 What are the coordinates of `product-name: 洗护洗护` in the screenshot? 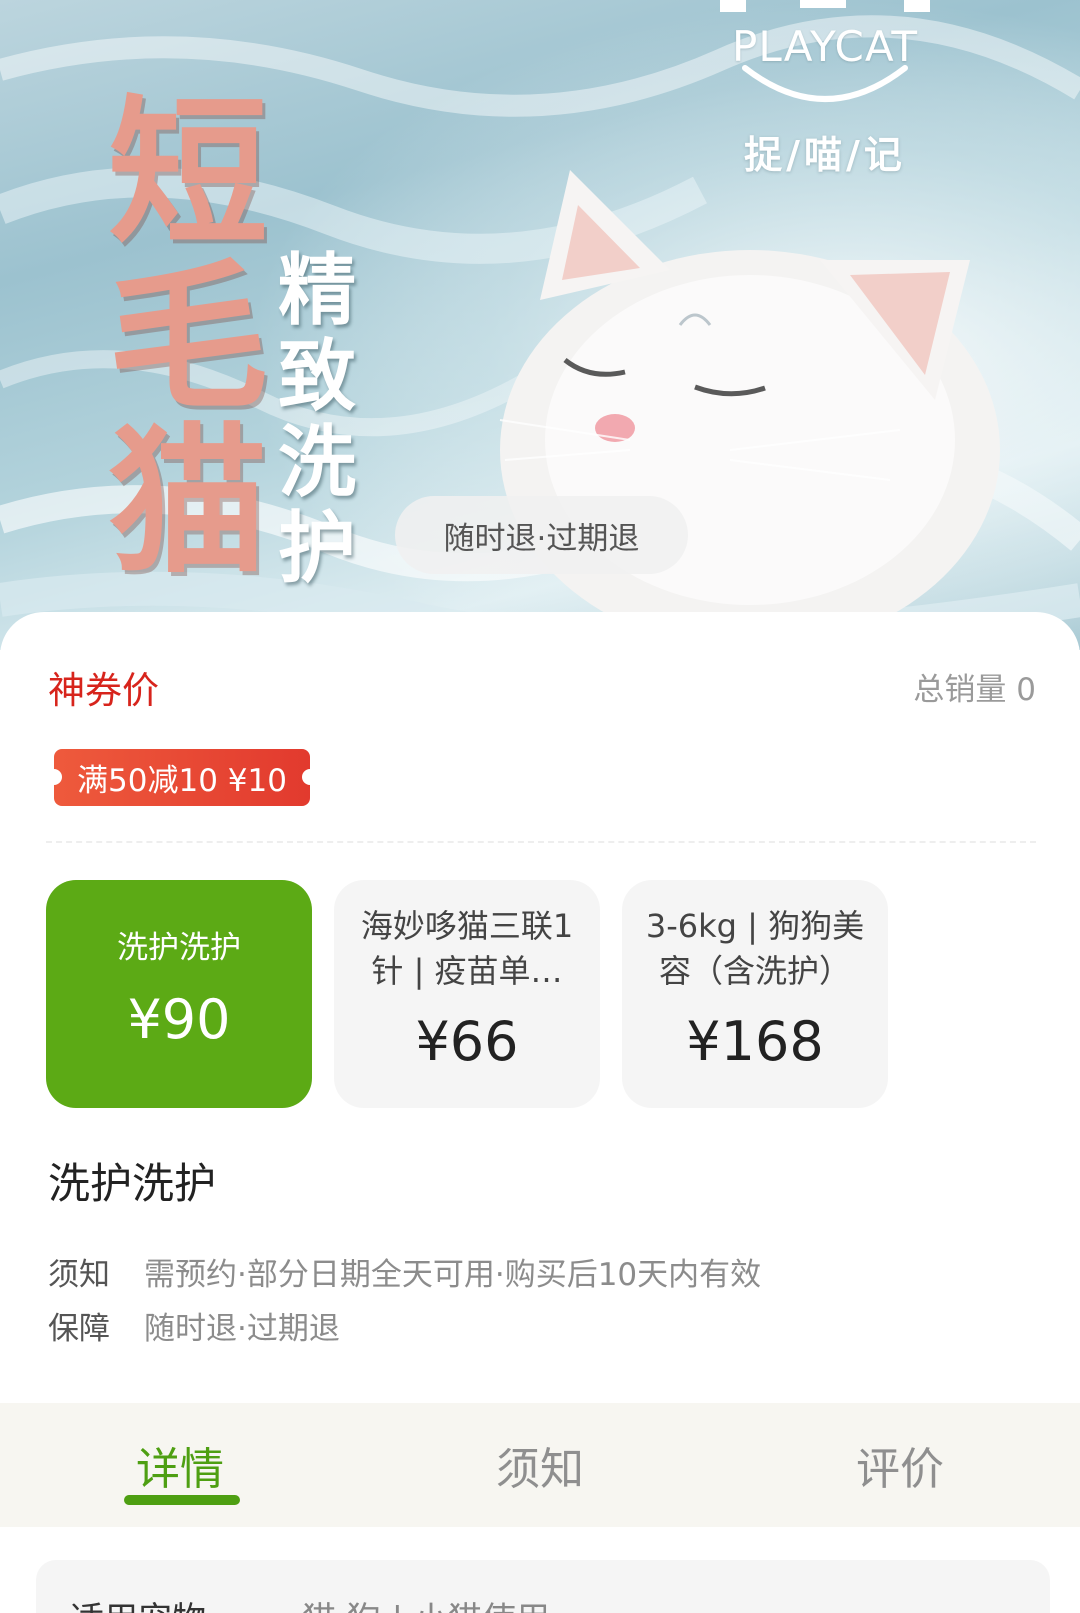 It's located at (132, 1183).